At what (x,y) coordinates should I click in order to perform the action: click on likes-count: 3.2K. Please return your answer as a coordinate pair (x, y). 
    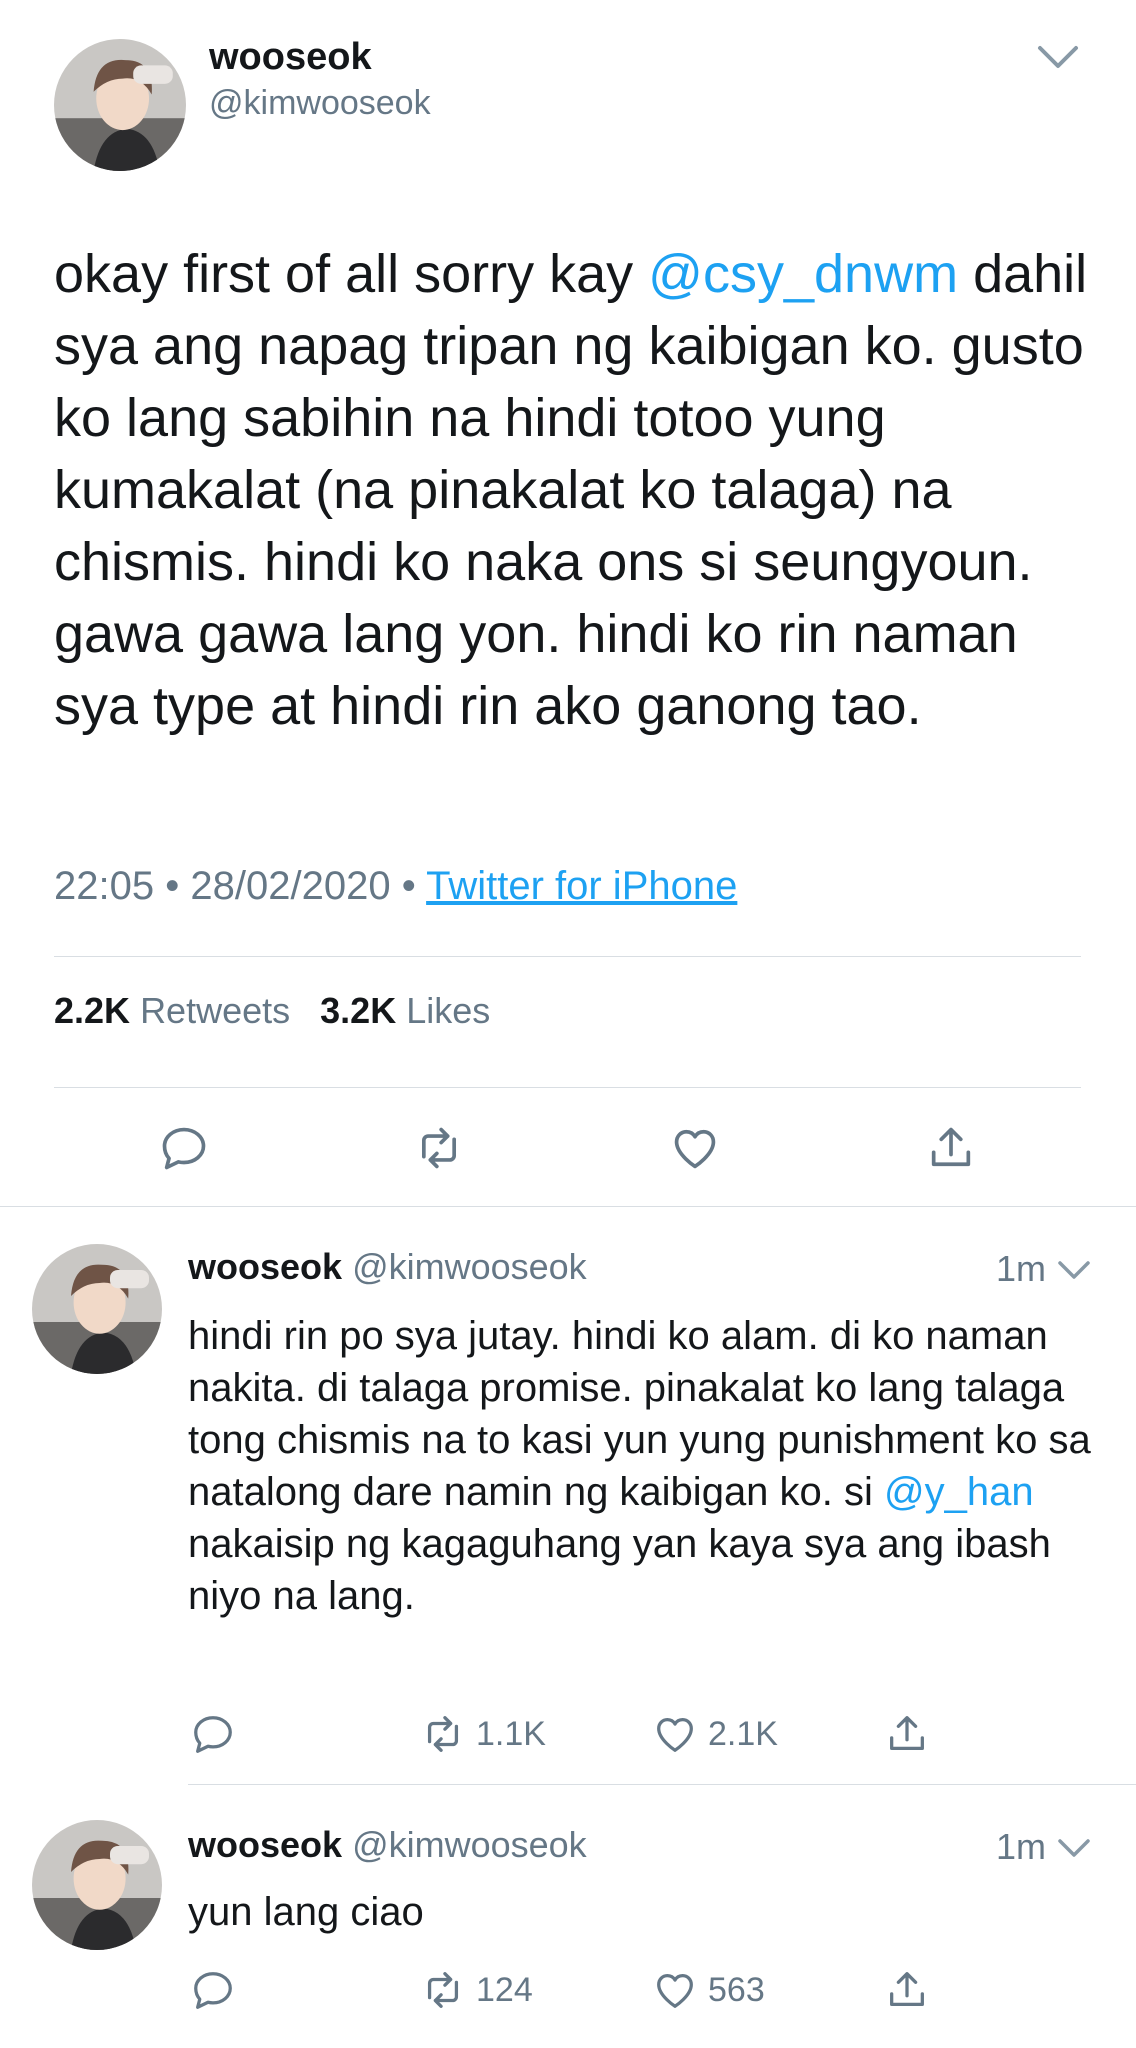
    Looking at the image, I should click on (358, 1010).